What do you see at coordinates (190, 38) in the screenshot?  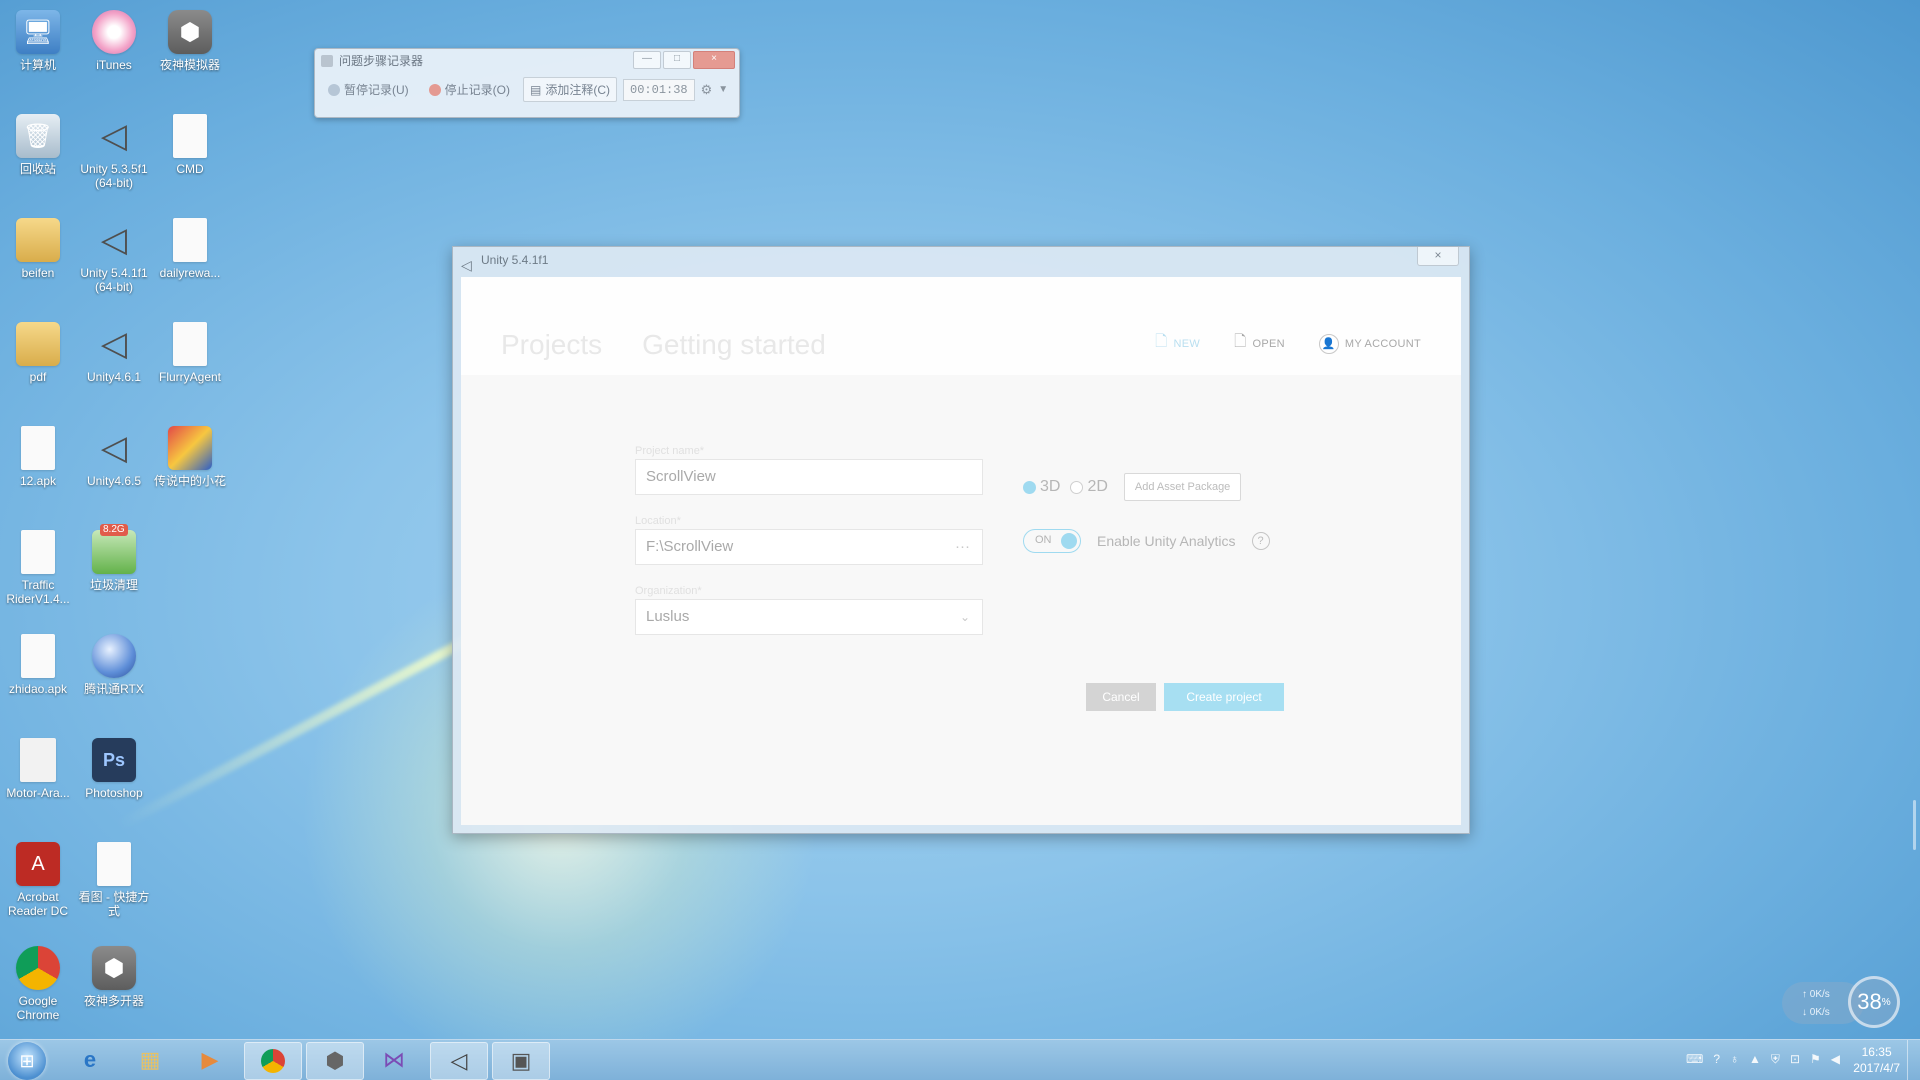 I see `desktop-icon-nox: ⬢ 夜神模拟器` at bounding box center [190, 38].